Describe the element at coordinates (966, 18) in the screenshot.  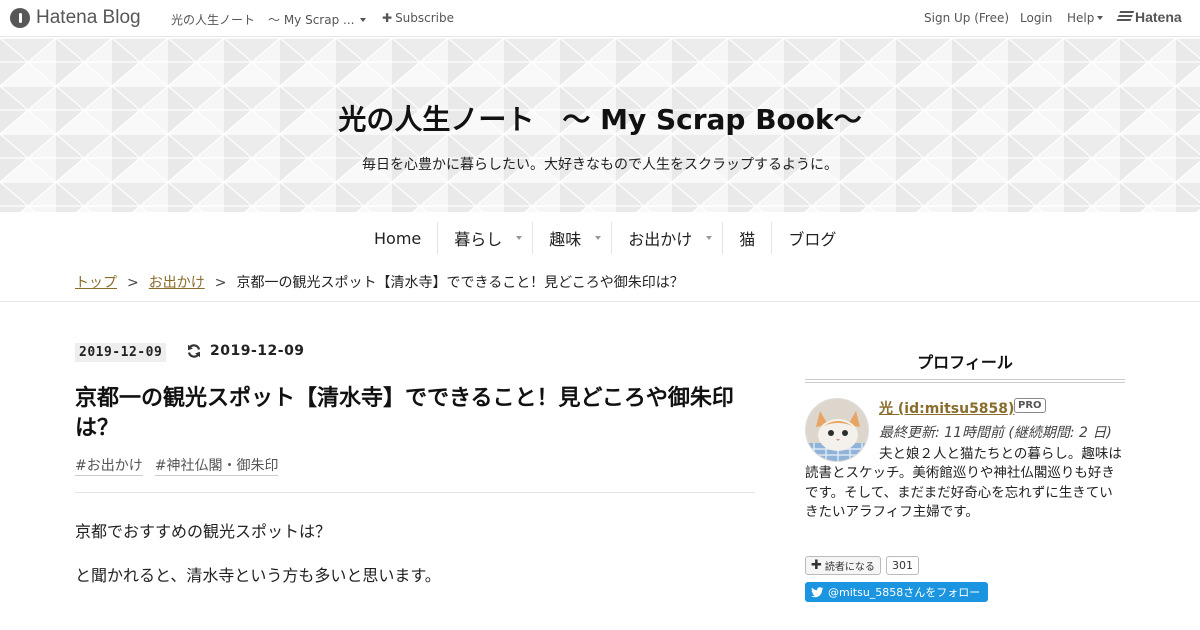
I see `sign-up-link: Sign Up (Free)` at that location.